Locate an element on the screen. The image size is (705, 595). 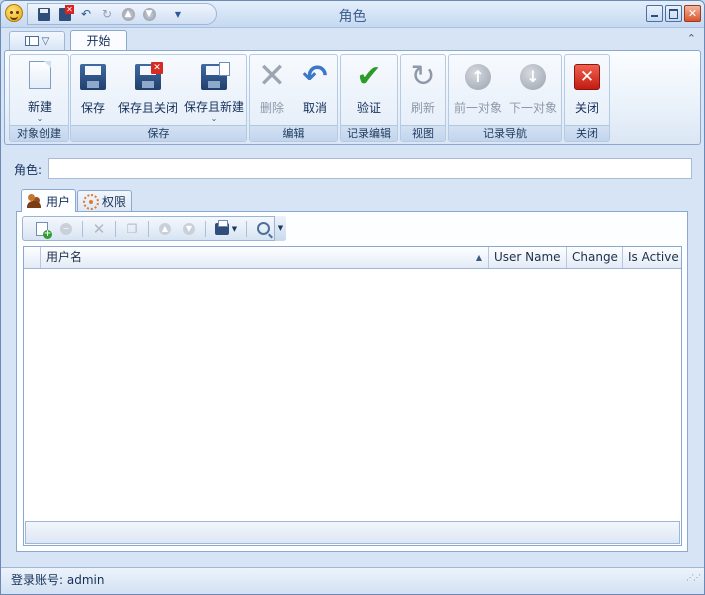
validate-button: ✔ 验证 is located at coordinates (369, 91).